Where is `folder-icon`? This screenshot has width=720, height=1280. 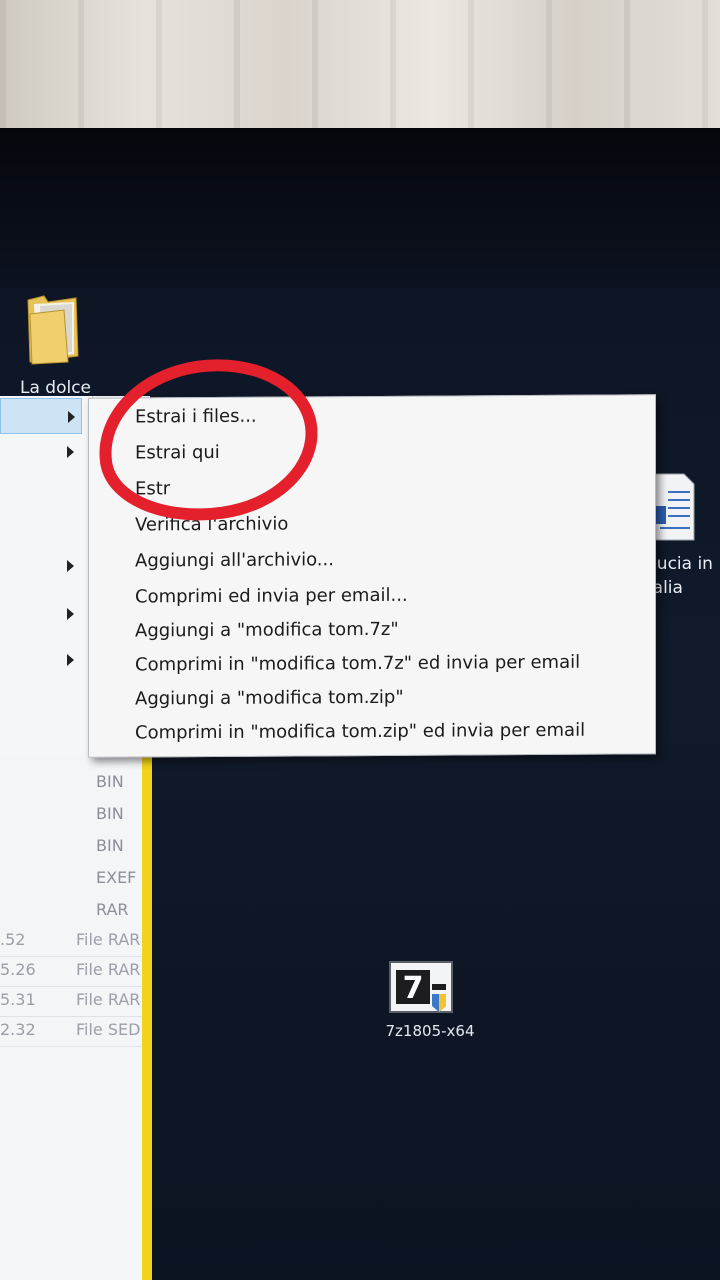 folder-icon is located at coordinates (53, 329).